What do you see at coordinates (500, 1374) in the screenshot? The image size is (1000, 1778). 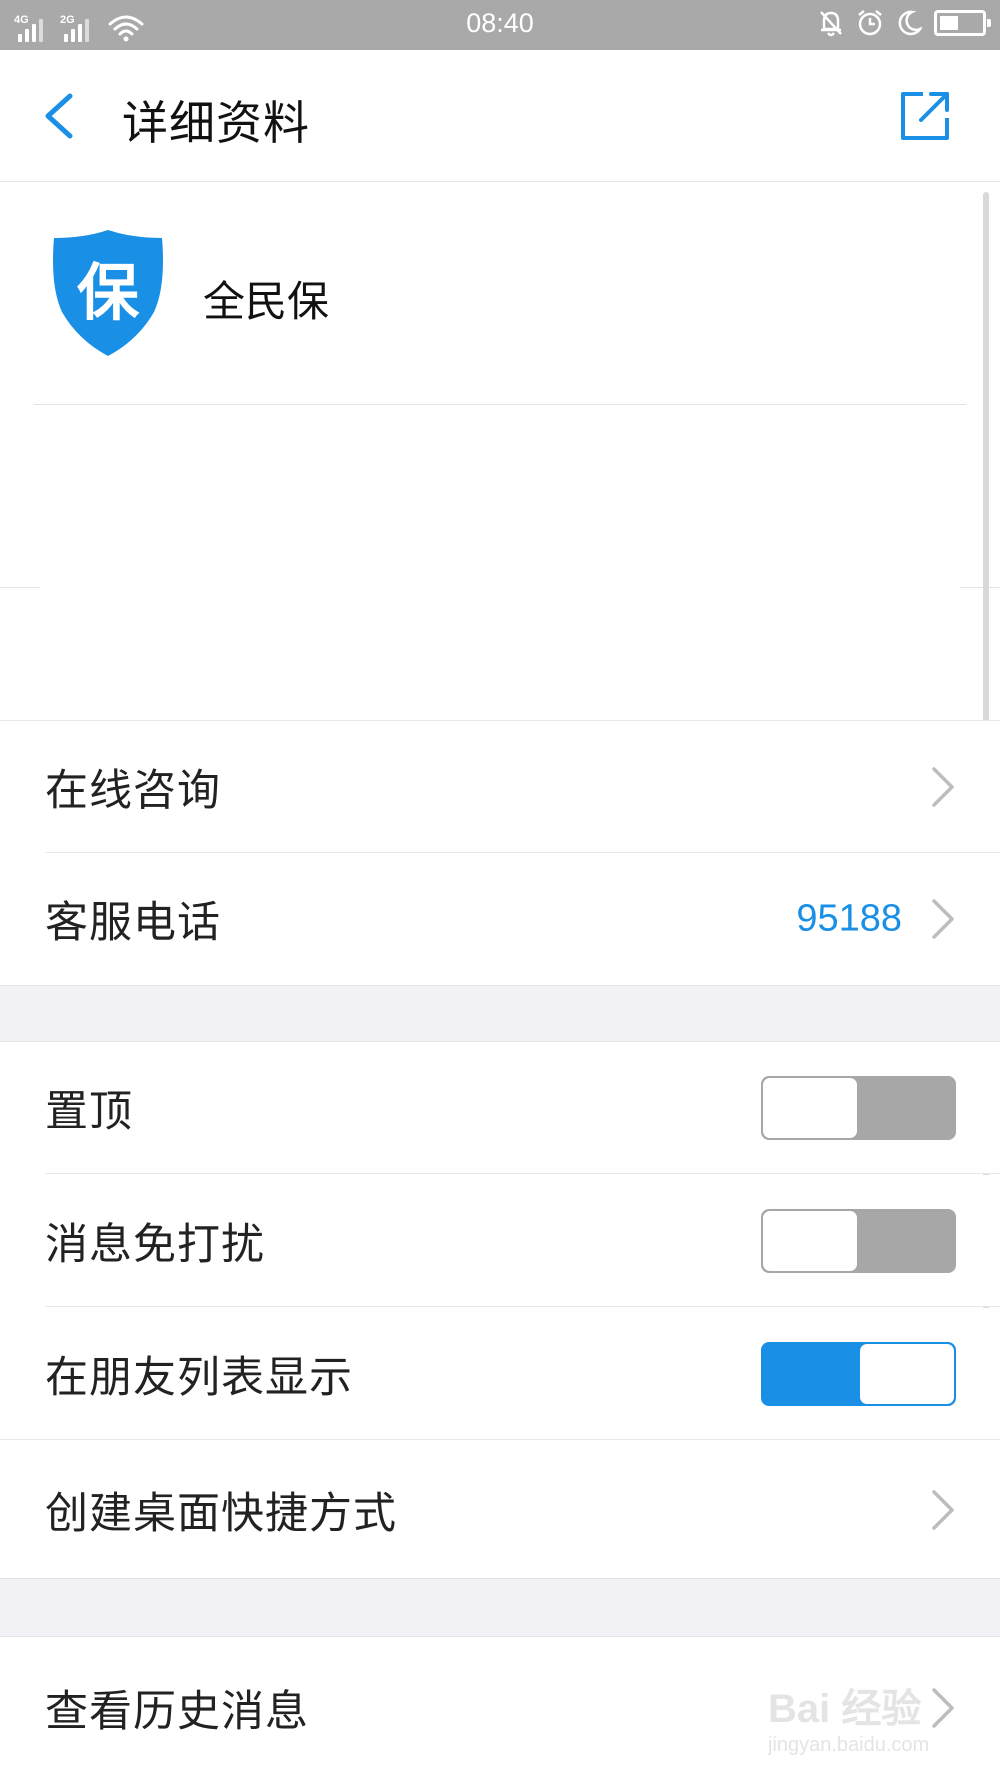 I see `row-show-in-friends: 在朋友列表显示` at bounding box center [500, 1374].